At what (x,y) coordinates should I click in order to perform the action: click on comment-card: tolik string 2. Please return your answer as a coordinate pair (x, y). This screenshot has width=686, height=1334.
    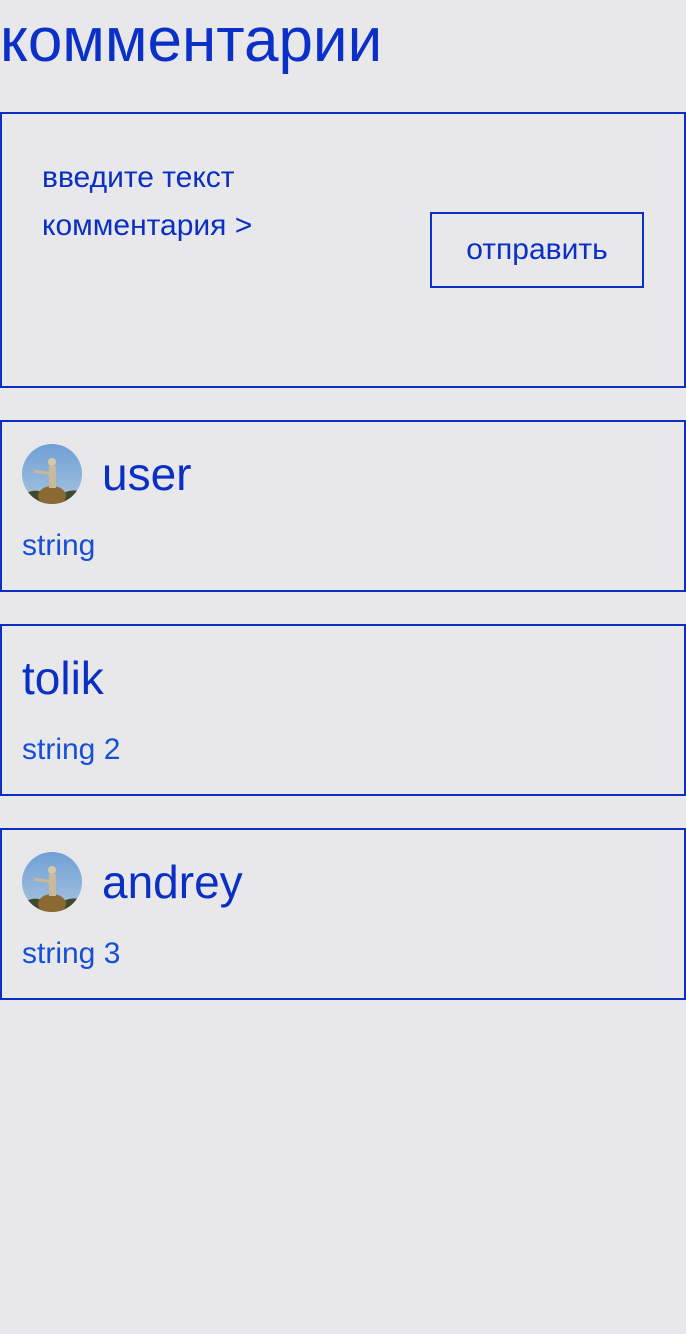
    Looking at the image, I should click on (343, 710).